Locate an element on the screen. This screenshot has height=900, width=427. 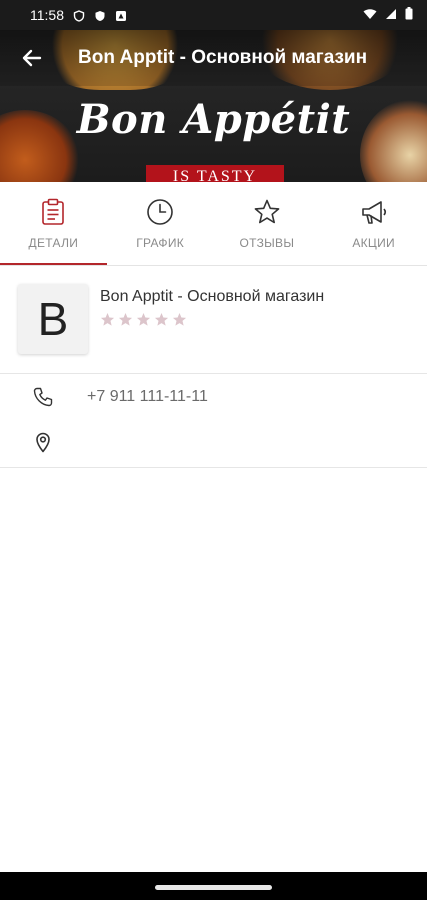
tab-details-label: ДЕТАЛИ is located at coordinates (53, 243).